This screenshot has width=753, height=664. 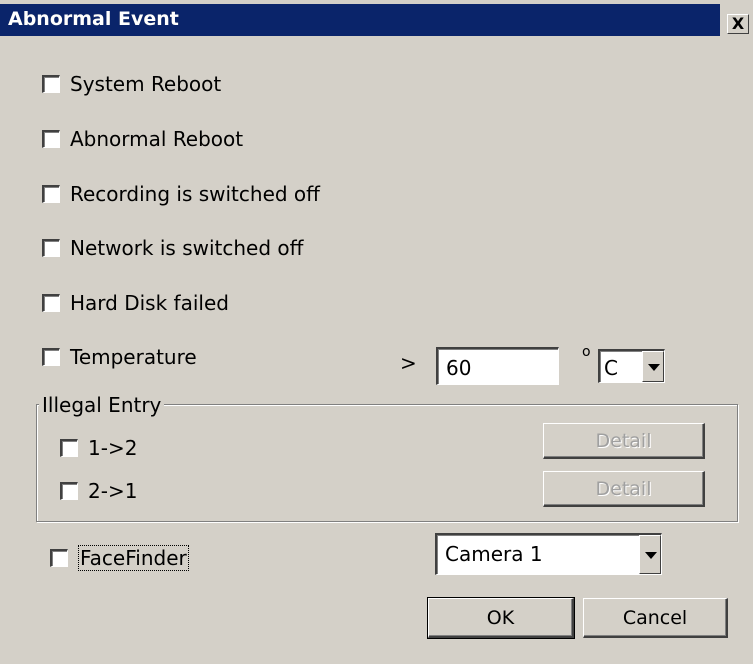 What do you see at coordinates (146, 84) in the screenshot?
I see `system-reboot-label: System Reboot` at bounding box center [146, 84].